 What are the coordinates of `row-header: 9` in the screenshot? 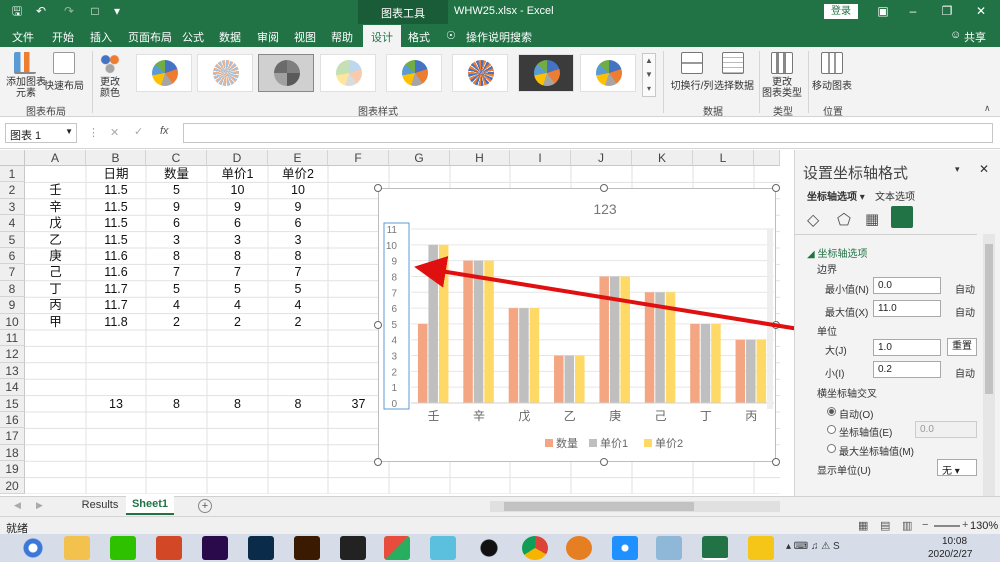 It's located at (12, 305).